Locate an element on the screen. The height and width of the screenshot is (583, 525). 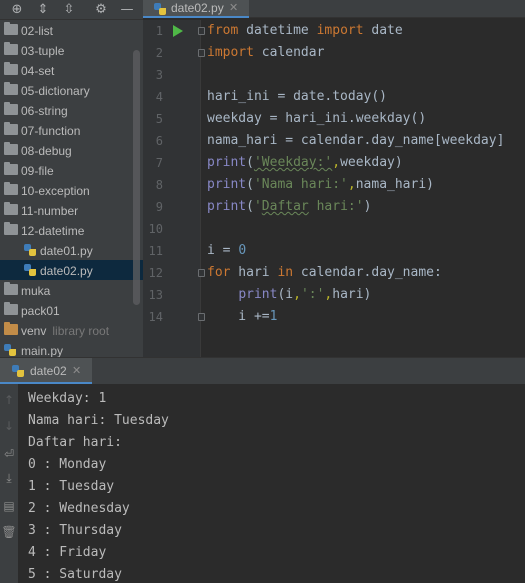
library-root-note: library root is located at coordinates (81, 331).